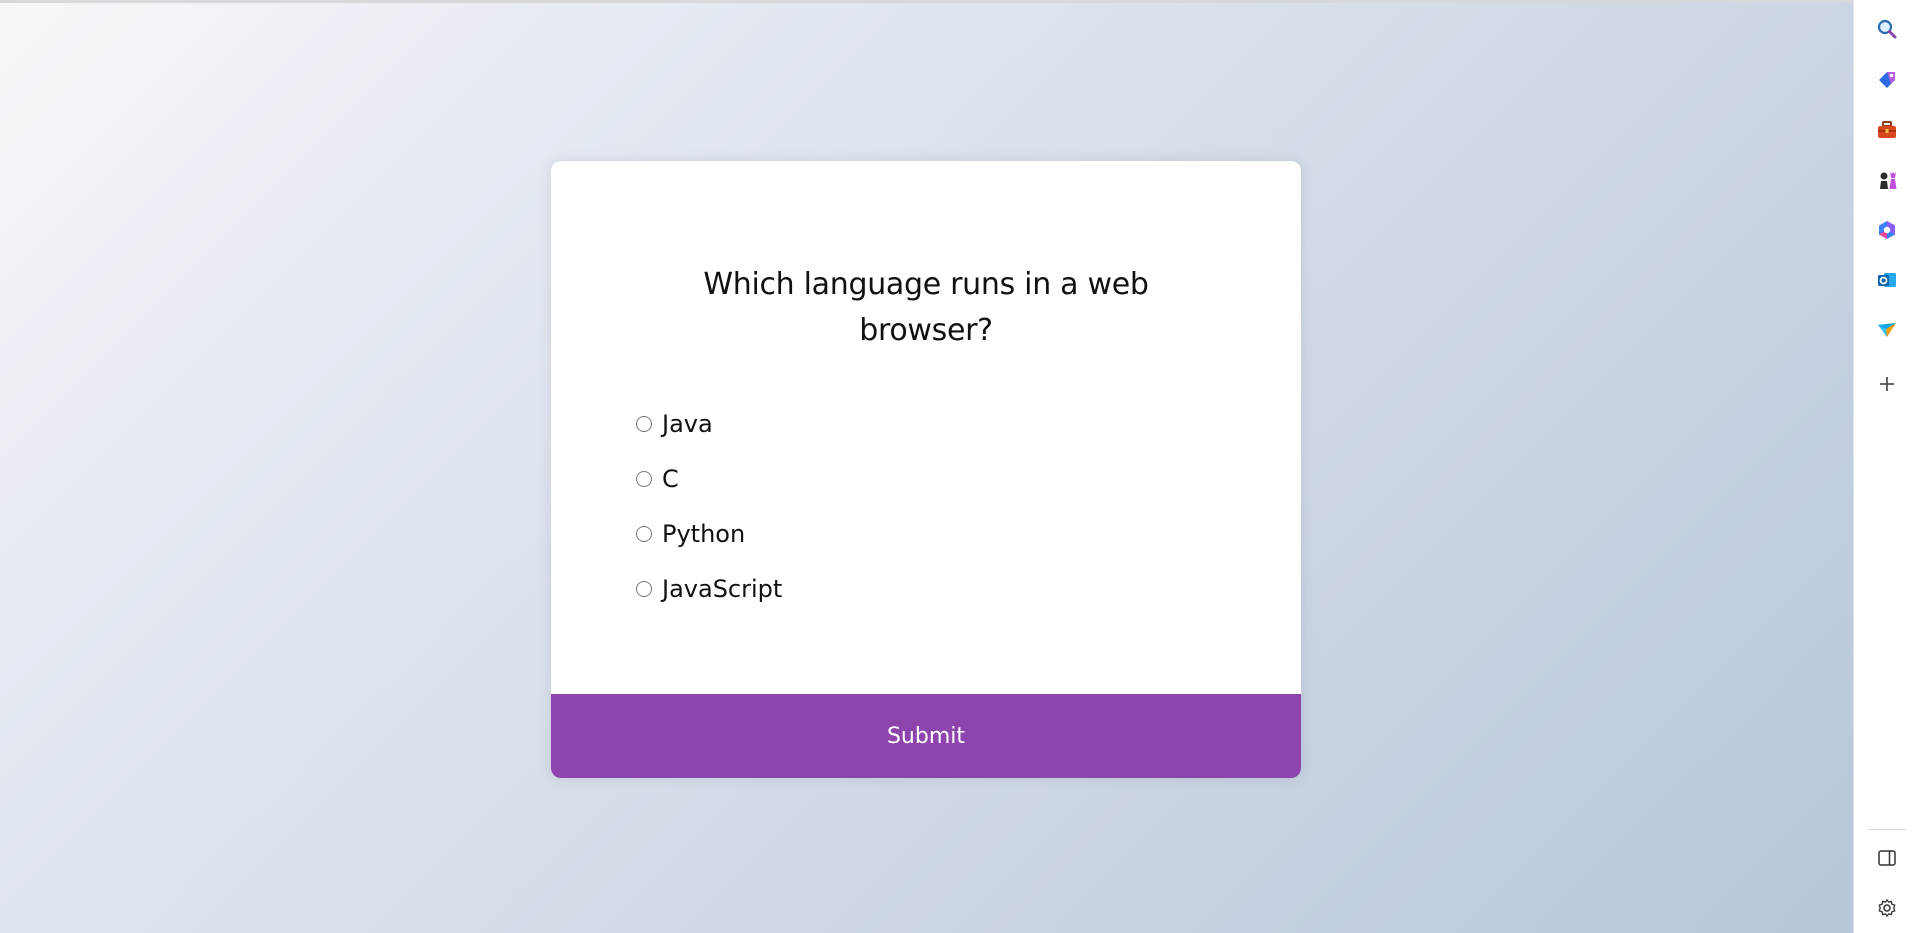 The height and width of the screenshot is (933, 1920). What do you see at coordinates (1887, 829) in the screenshot?
I see `sidebar-divider` at bounding box center [1887, 829].